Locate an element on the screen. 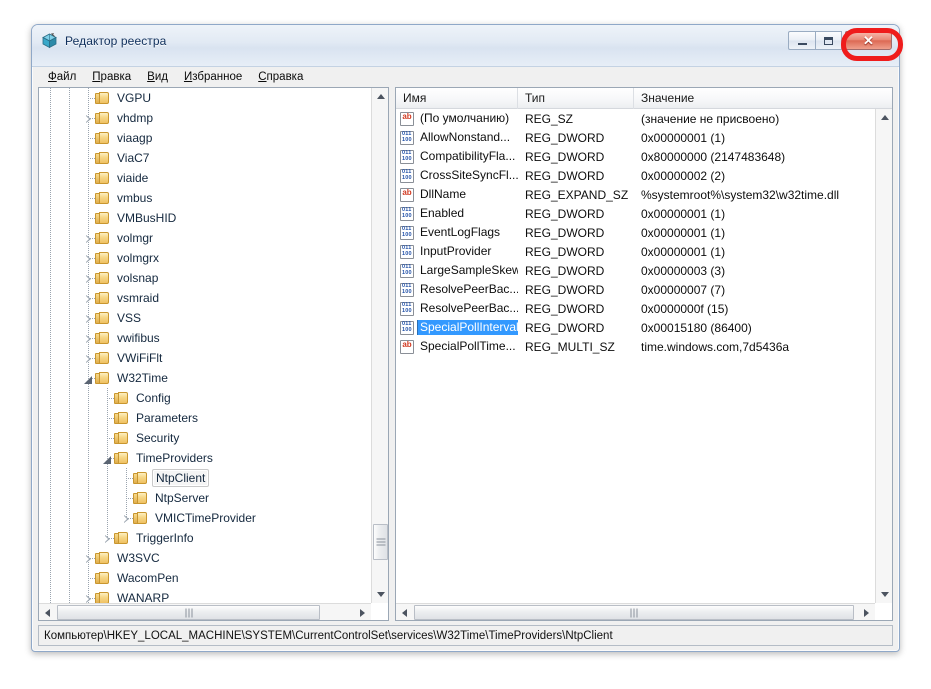 This screenshot has width=931, height=689. list-scroll-down-button is located at coordinates (884, 594).